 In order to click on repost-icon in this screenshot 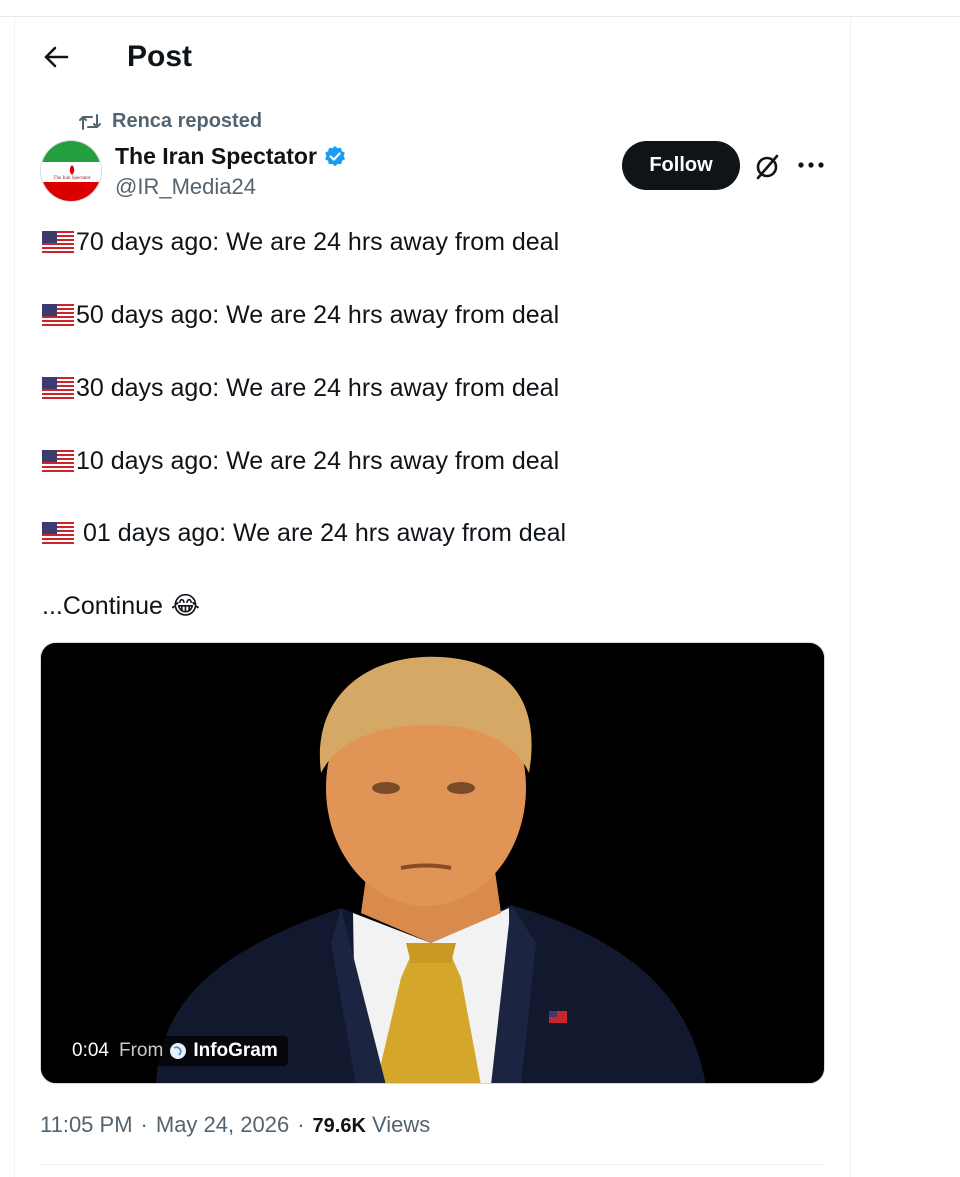, I will do `click(90, 121)`.